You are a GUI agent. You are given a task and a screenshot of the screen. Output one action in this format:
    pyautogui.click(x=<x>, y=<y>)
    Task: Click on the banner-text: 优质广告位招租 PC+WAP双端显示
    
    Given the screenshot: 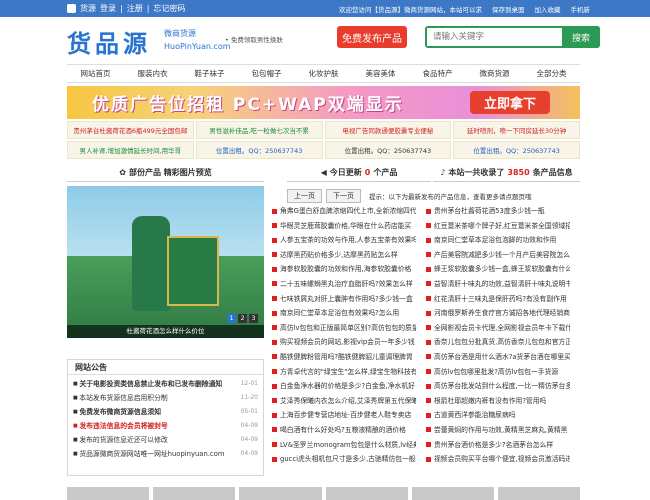 What is the action you would take?
    pyautogui.click(x=248, y=105)
    